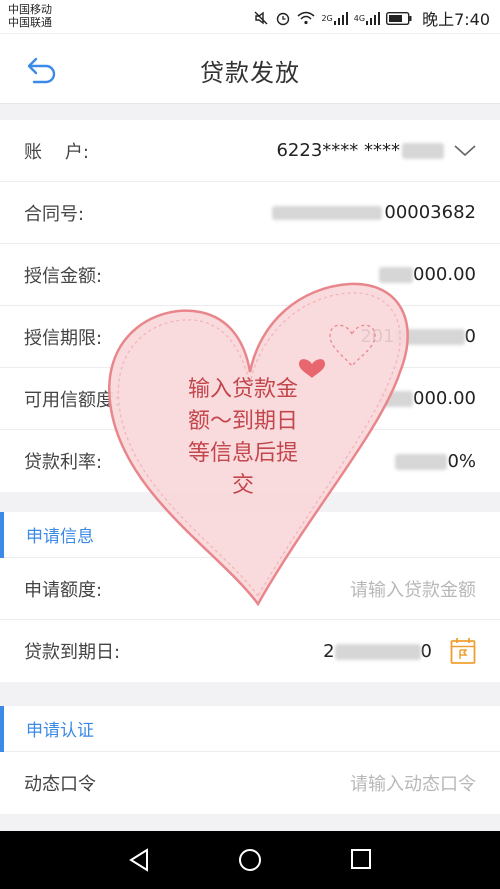  I want to click on system-navigation-bar, so click(250, 860).